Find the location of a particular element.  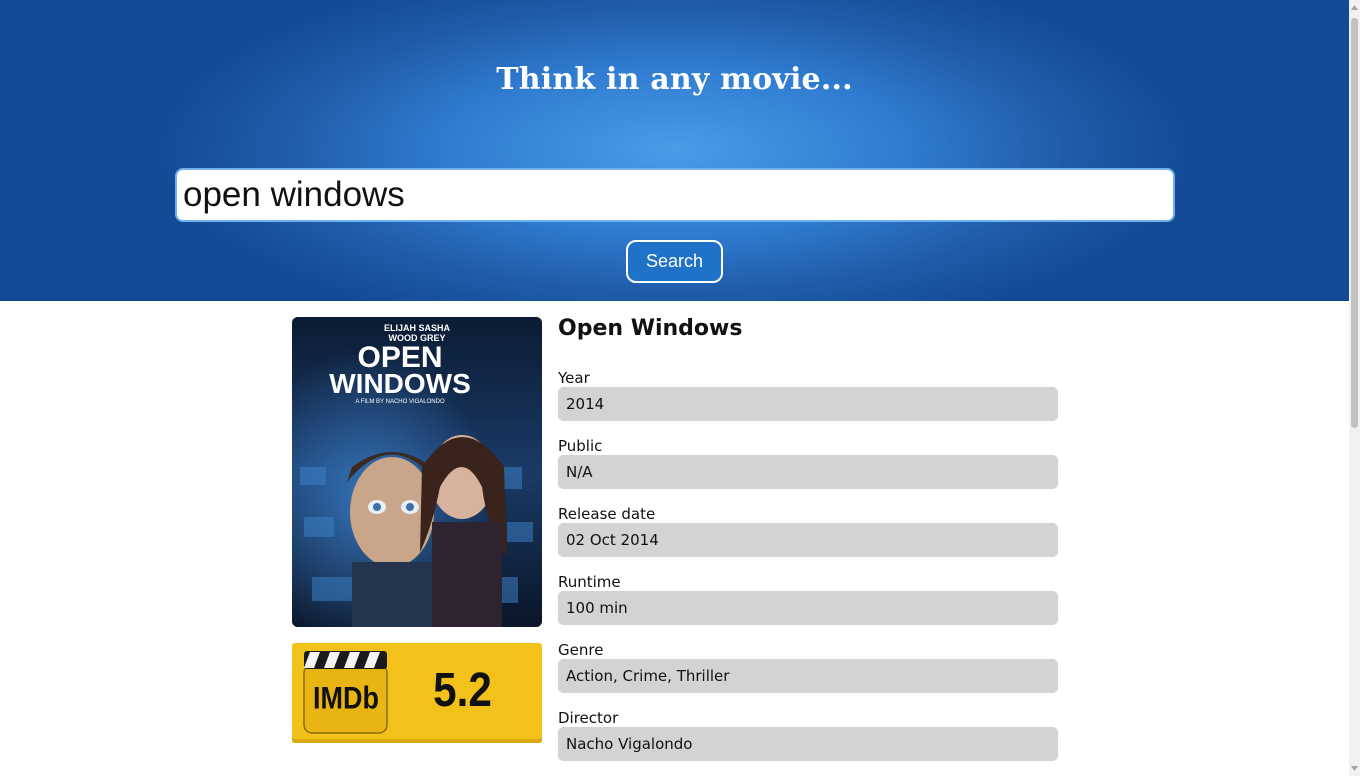

field-value-genre: Action, Crime, Thriller is located at coordinates (808, 676).